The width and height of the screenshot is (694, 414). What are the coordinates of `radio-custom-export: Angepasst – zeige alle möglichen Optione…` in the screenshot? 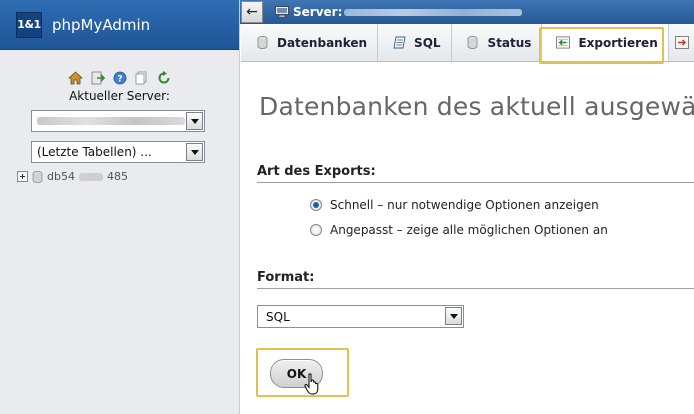 It's located at (459, 230).